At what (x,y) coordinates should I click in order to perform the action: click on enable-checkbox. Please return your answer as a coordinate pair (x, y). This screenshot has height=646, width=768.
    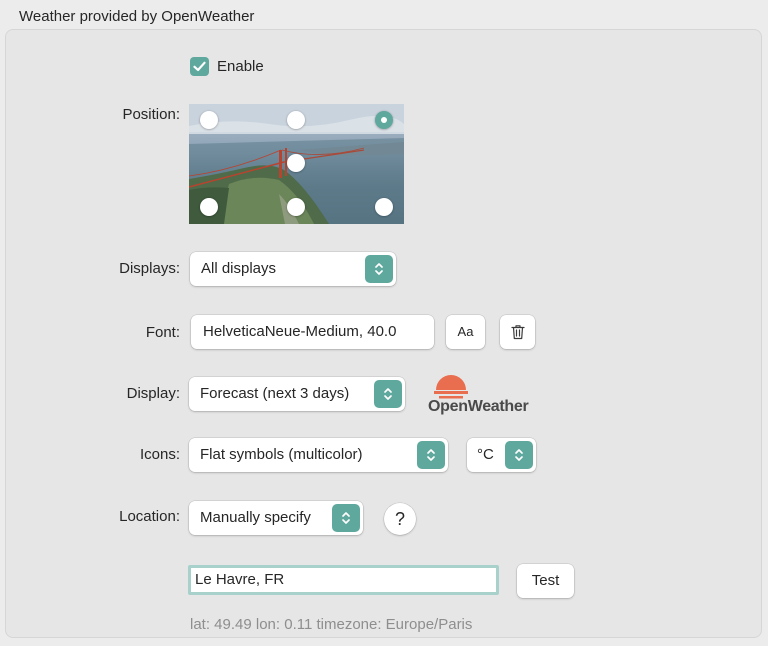
    Looking at the image, I should click on (199, 66).